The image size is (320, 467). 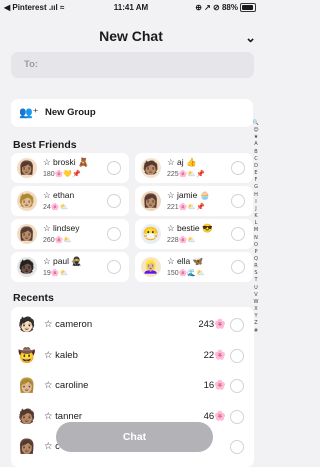 I want to click on alphabet-letter: W, so click(x=256, y=302).